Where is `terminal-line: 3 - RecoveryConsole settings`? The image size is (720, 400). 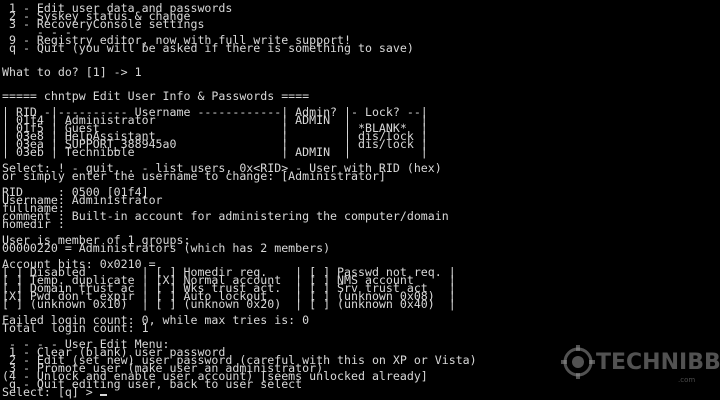 terminal-line: 3 - RecoveryConsole settings is located at coordinates (103, 24).